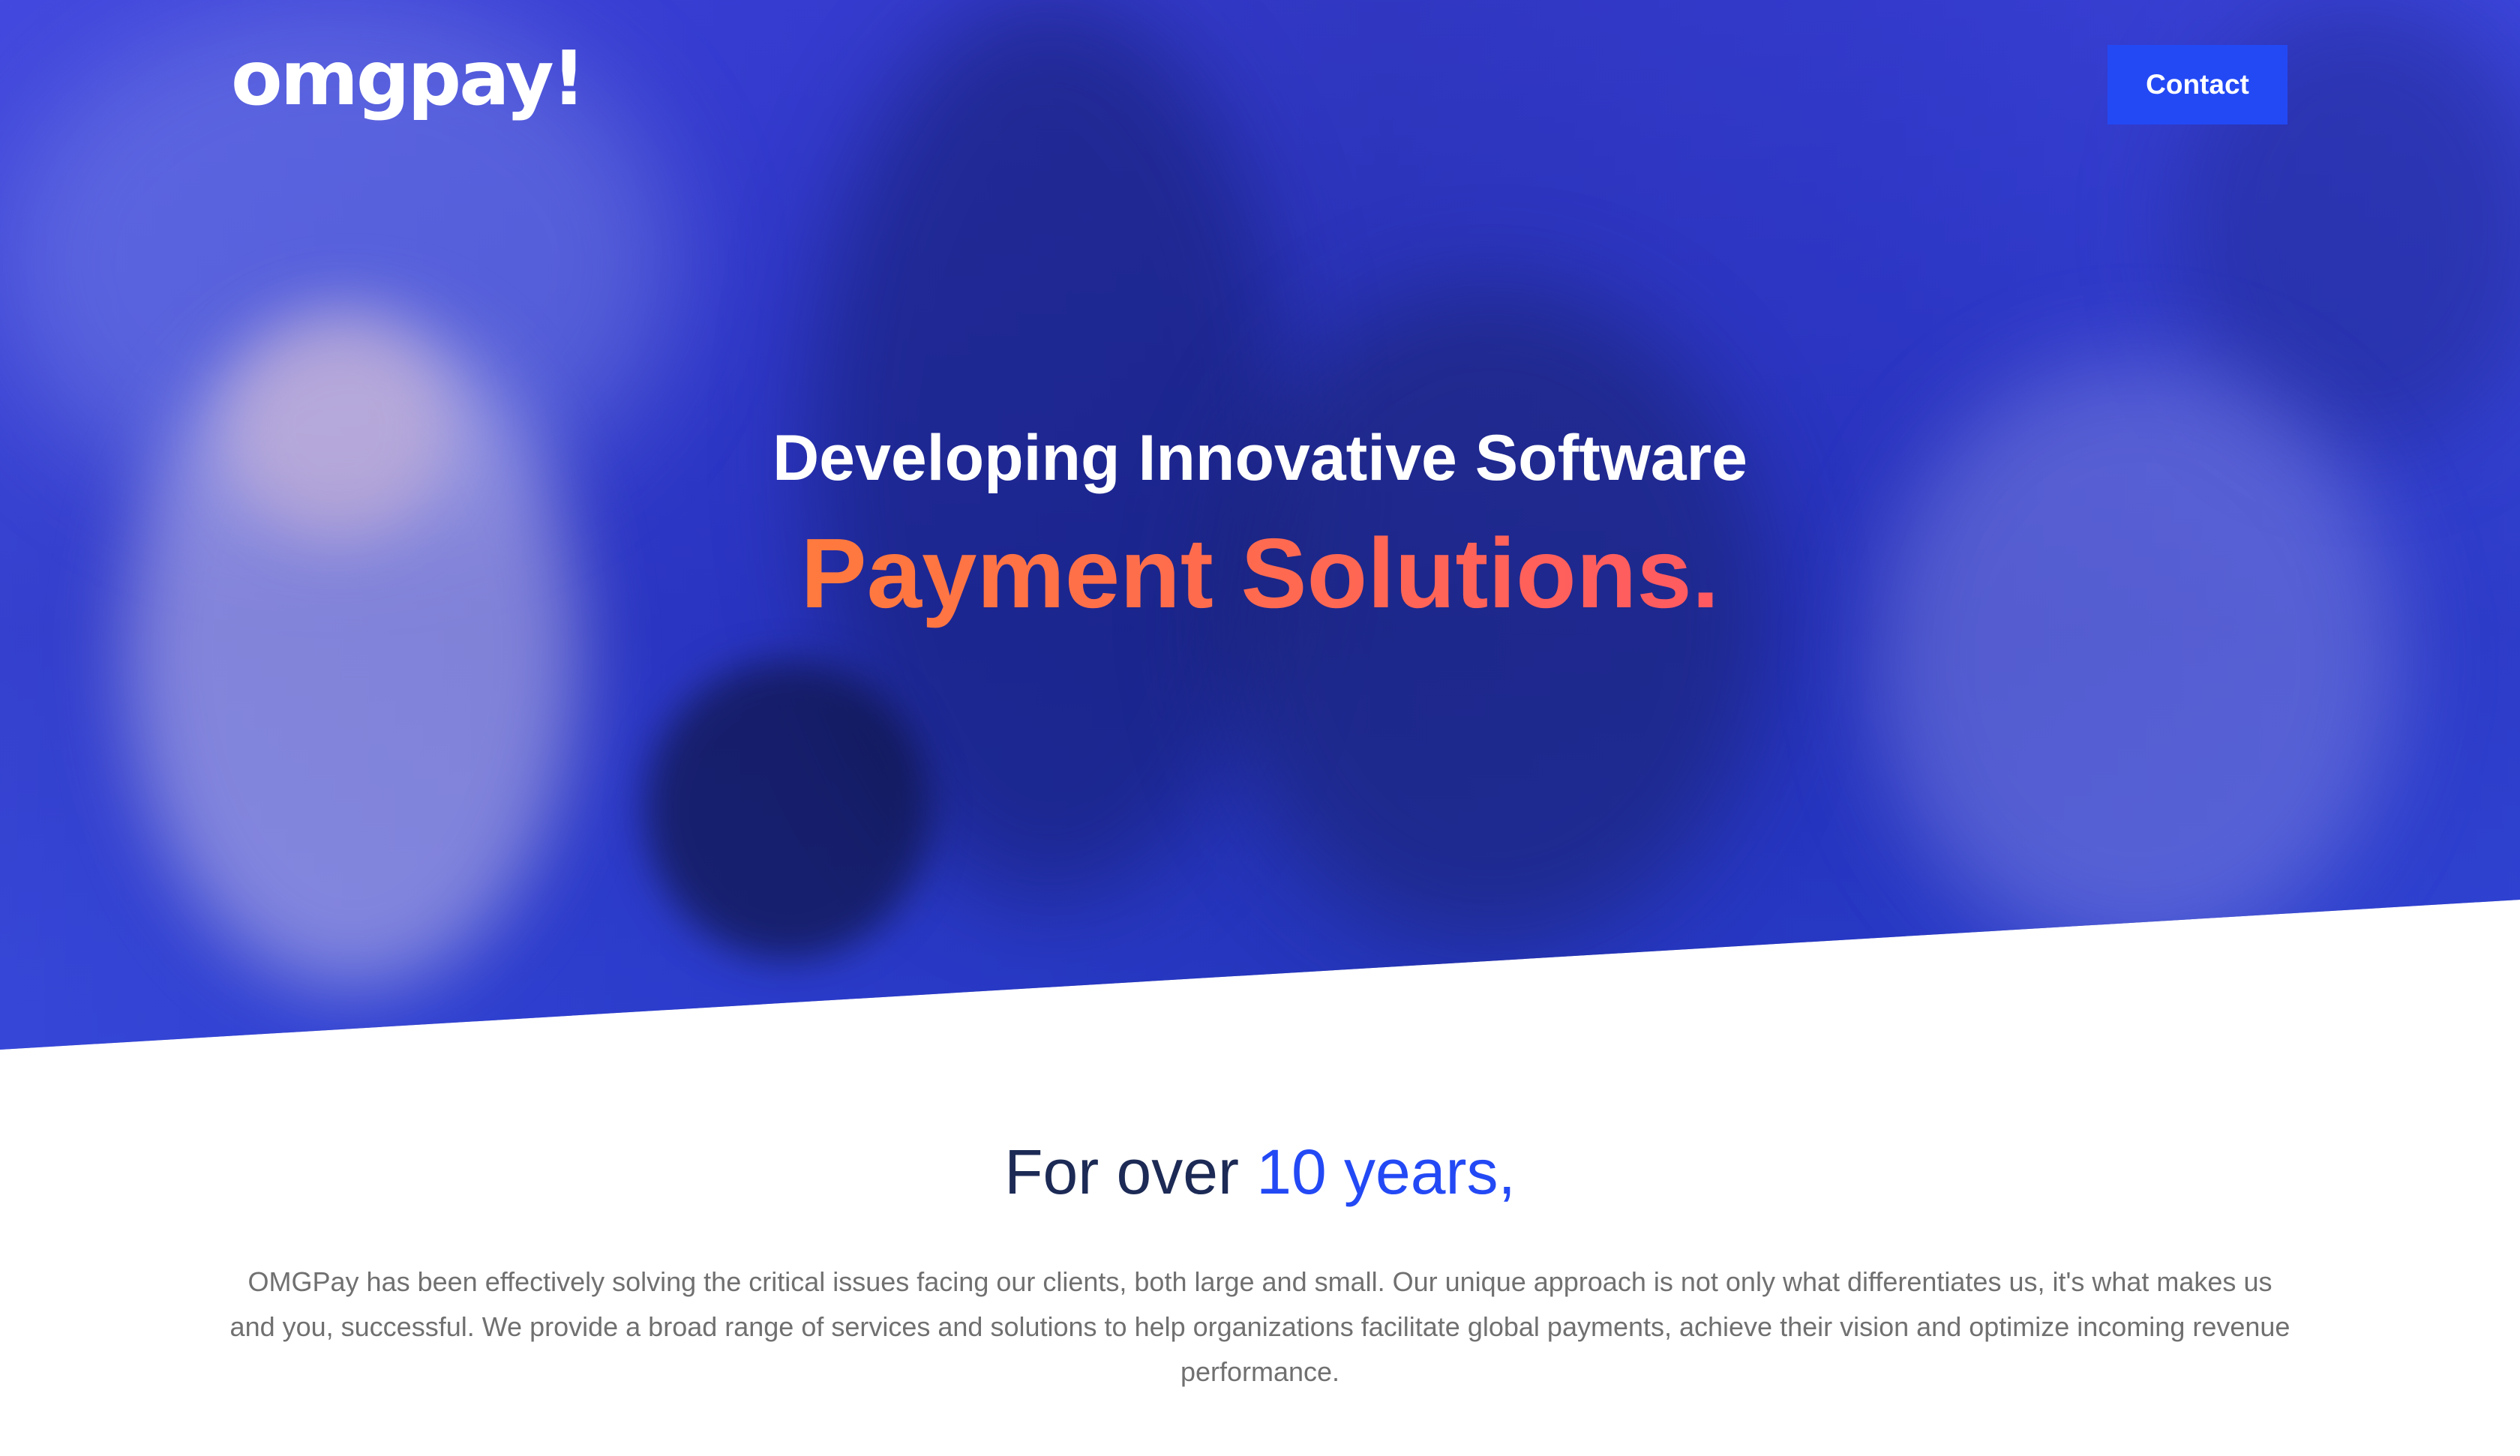  What do you see at coordinates (408, 78) in the screenshot?
I see `omgpay-logo: omgpay!` at bounding box center [408, 78].